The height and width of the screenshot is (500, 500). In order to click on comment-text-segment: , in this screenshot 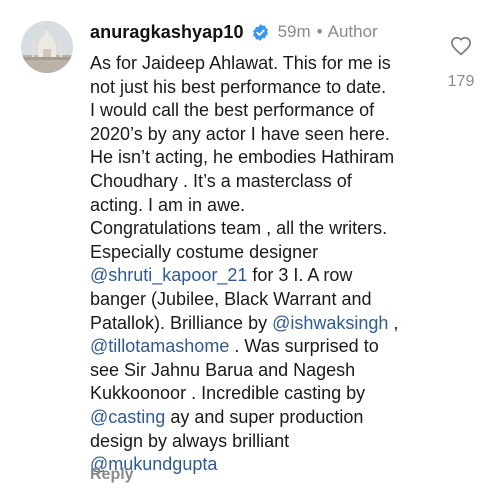, I will do `click(393, 322)`.